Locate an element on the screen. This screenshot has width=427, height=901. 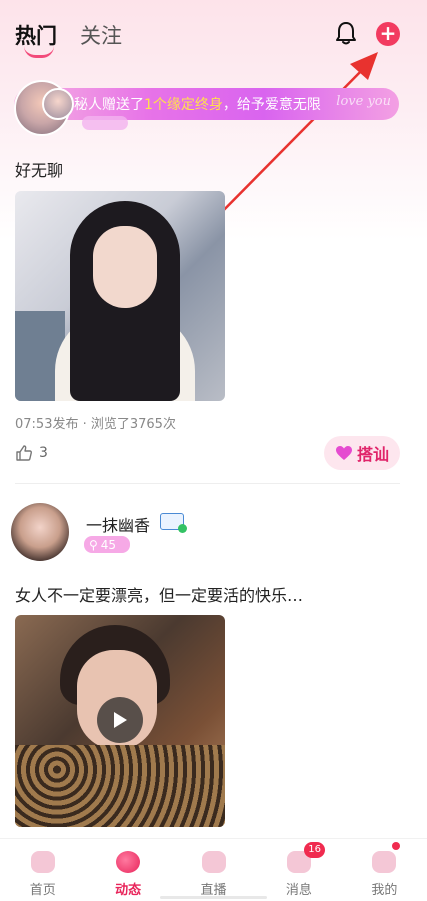
add-post-button: + is located at coordinates (388, 34).